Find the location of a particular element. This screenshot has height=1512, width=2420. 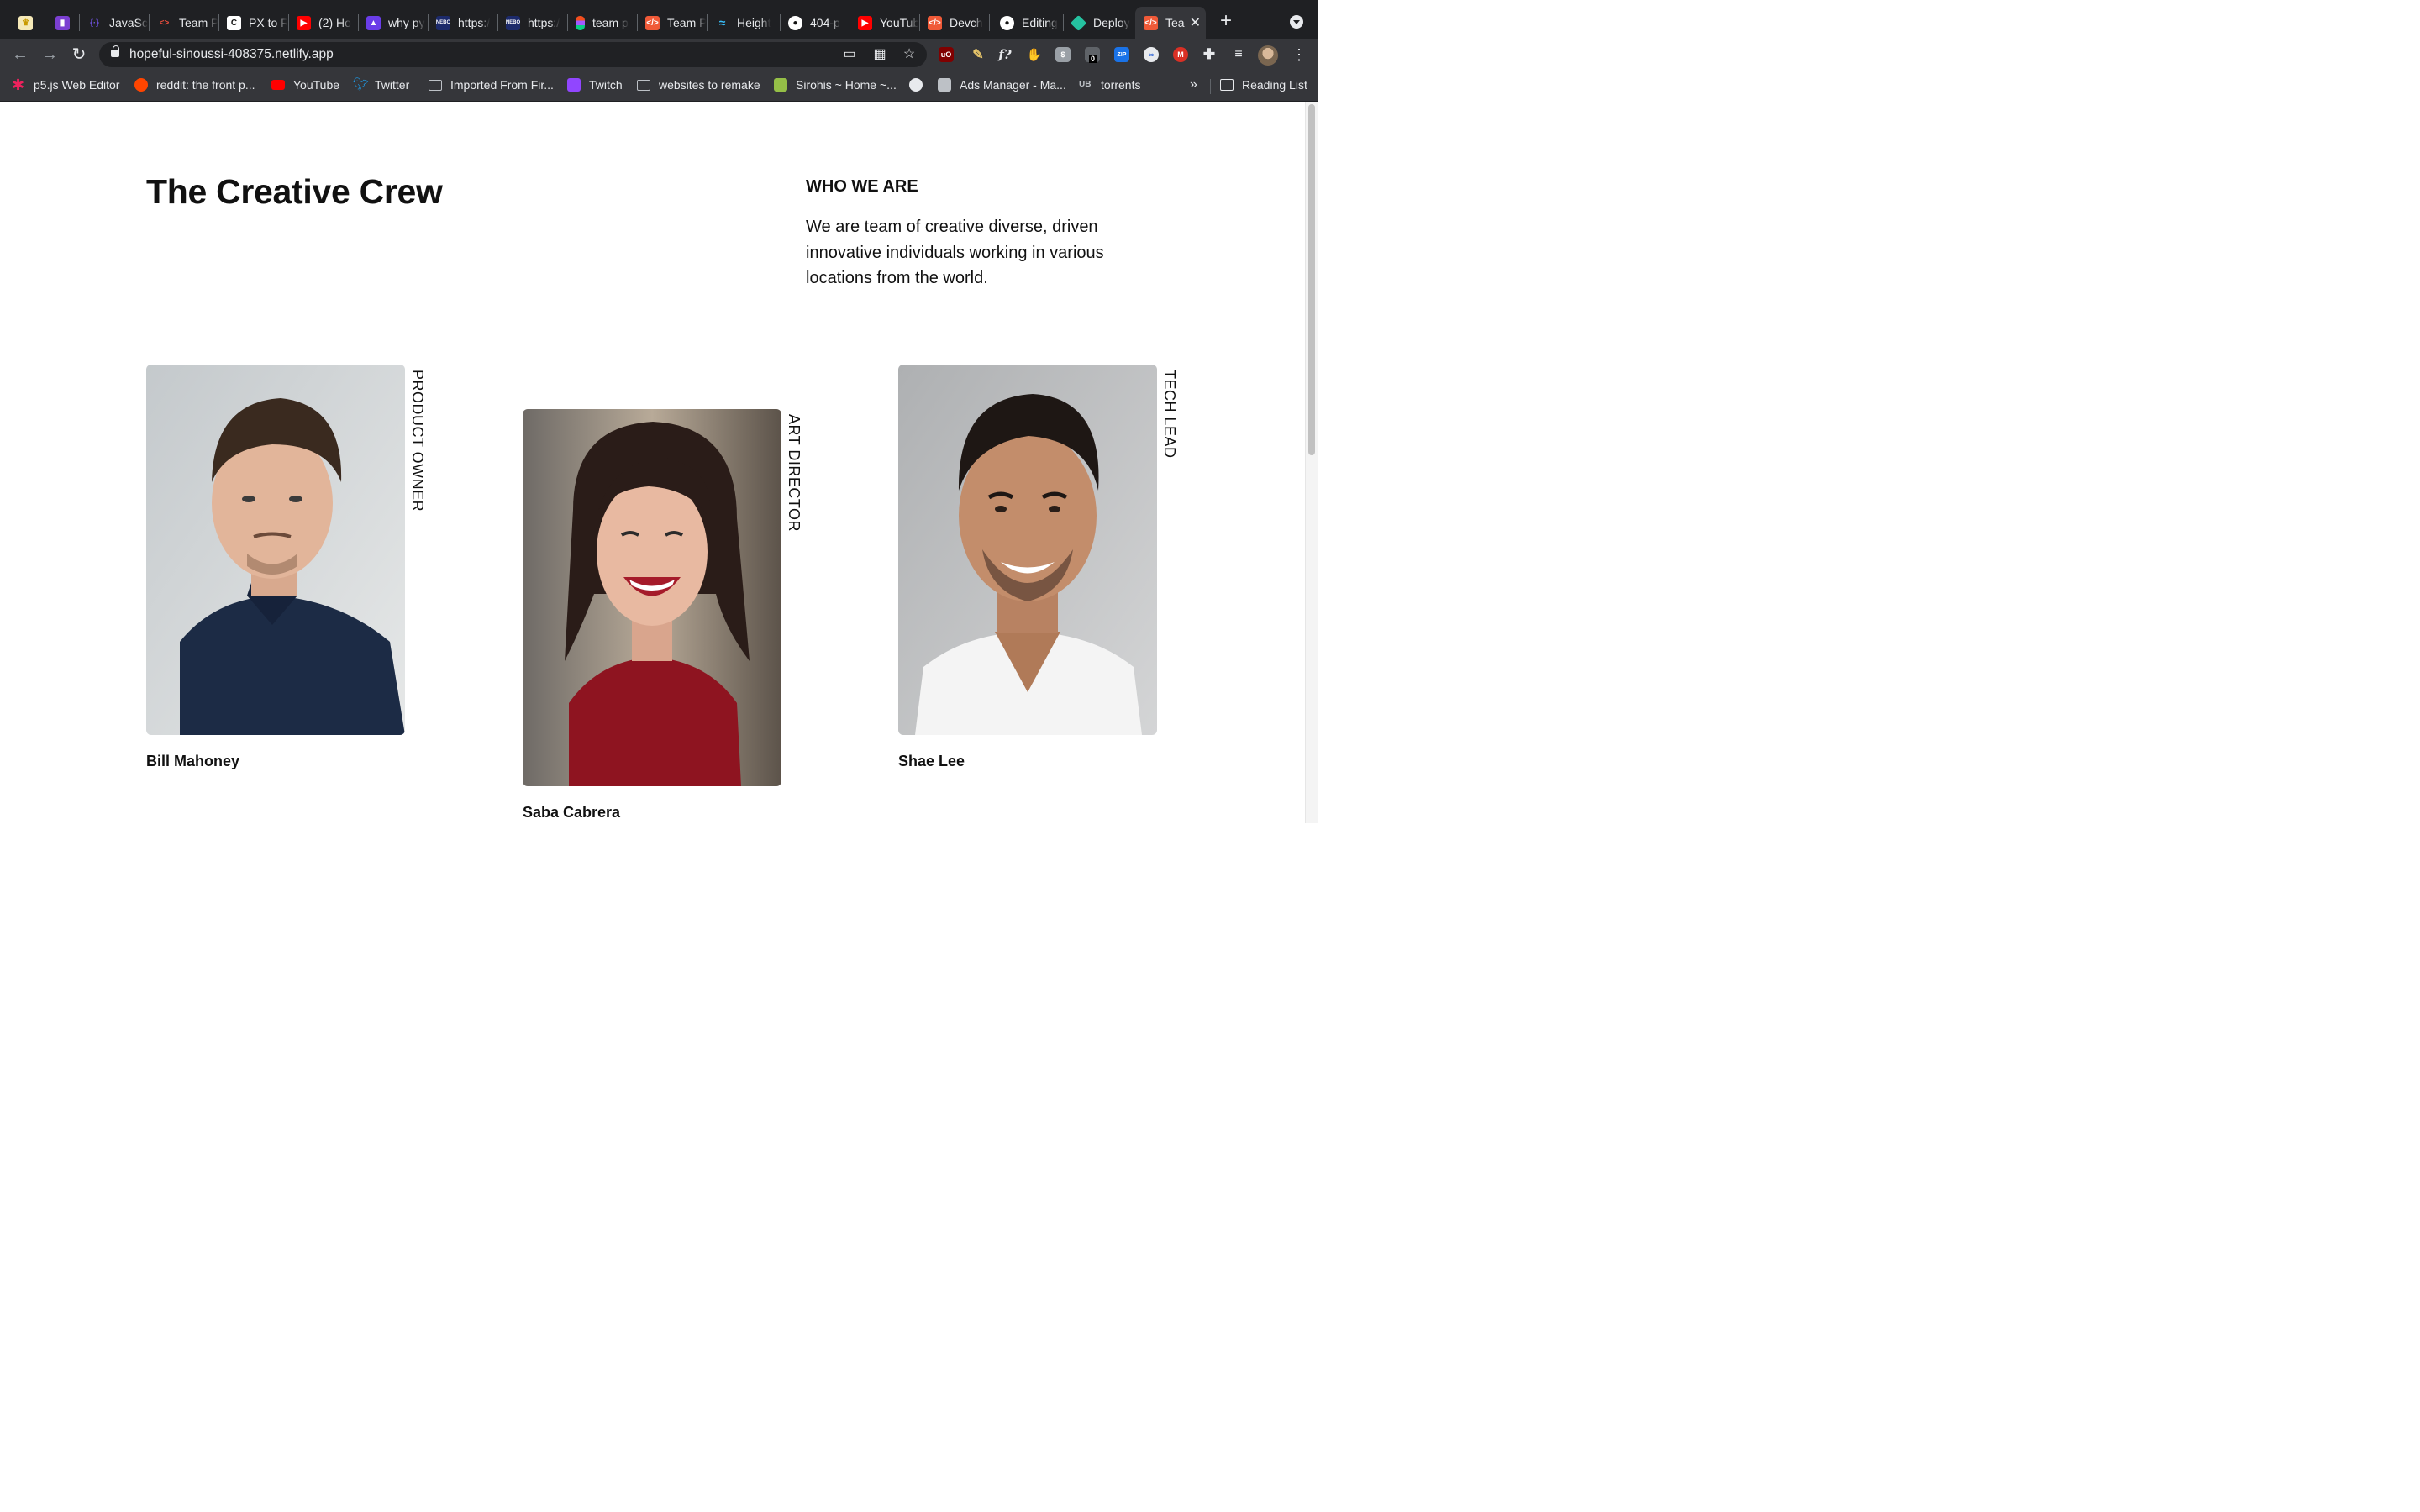

back-icon: ← is located at coordinates (20, 55).